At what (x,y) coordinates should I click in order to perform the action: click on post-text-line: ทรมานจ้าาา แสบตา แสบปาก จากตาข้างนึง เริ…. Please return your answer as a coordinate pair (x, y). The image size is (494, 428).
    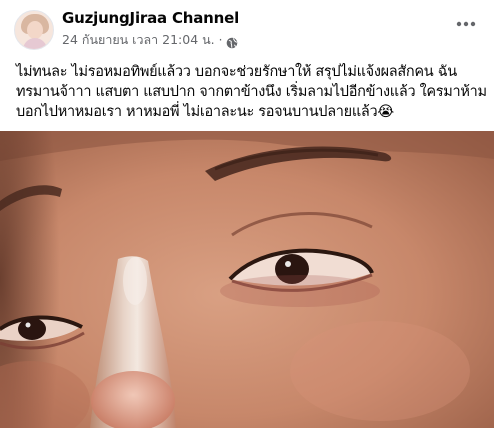
    Looking at the image, I should click on (251, 92).